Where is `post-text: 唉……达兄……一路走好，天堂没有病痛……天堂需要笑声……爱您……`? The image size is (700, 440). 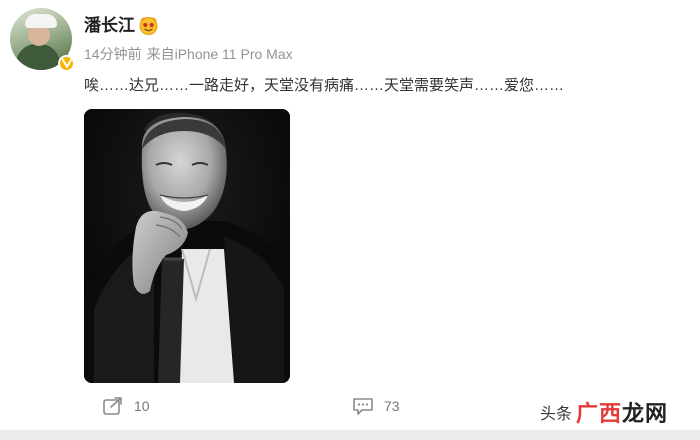
post-text: 唉……达兄……一路走好，天堂没有病痛……天堂需要笑声……爱您…… is located at coordinates (324, 85).